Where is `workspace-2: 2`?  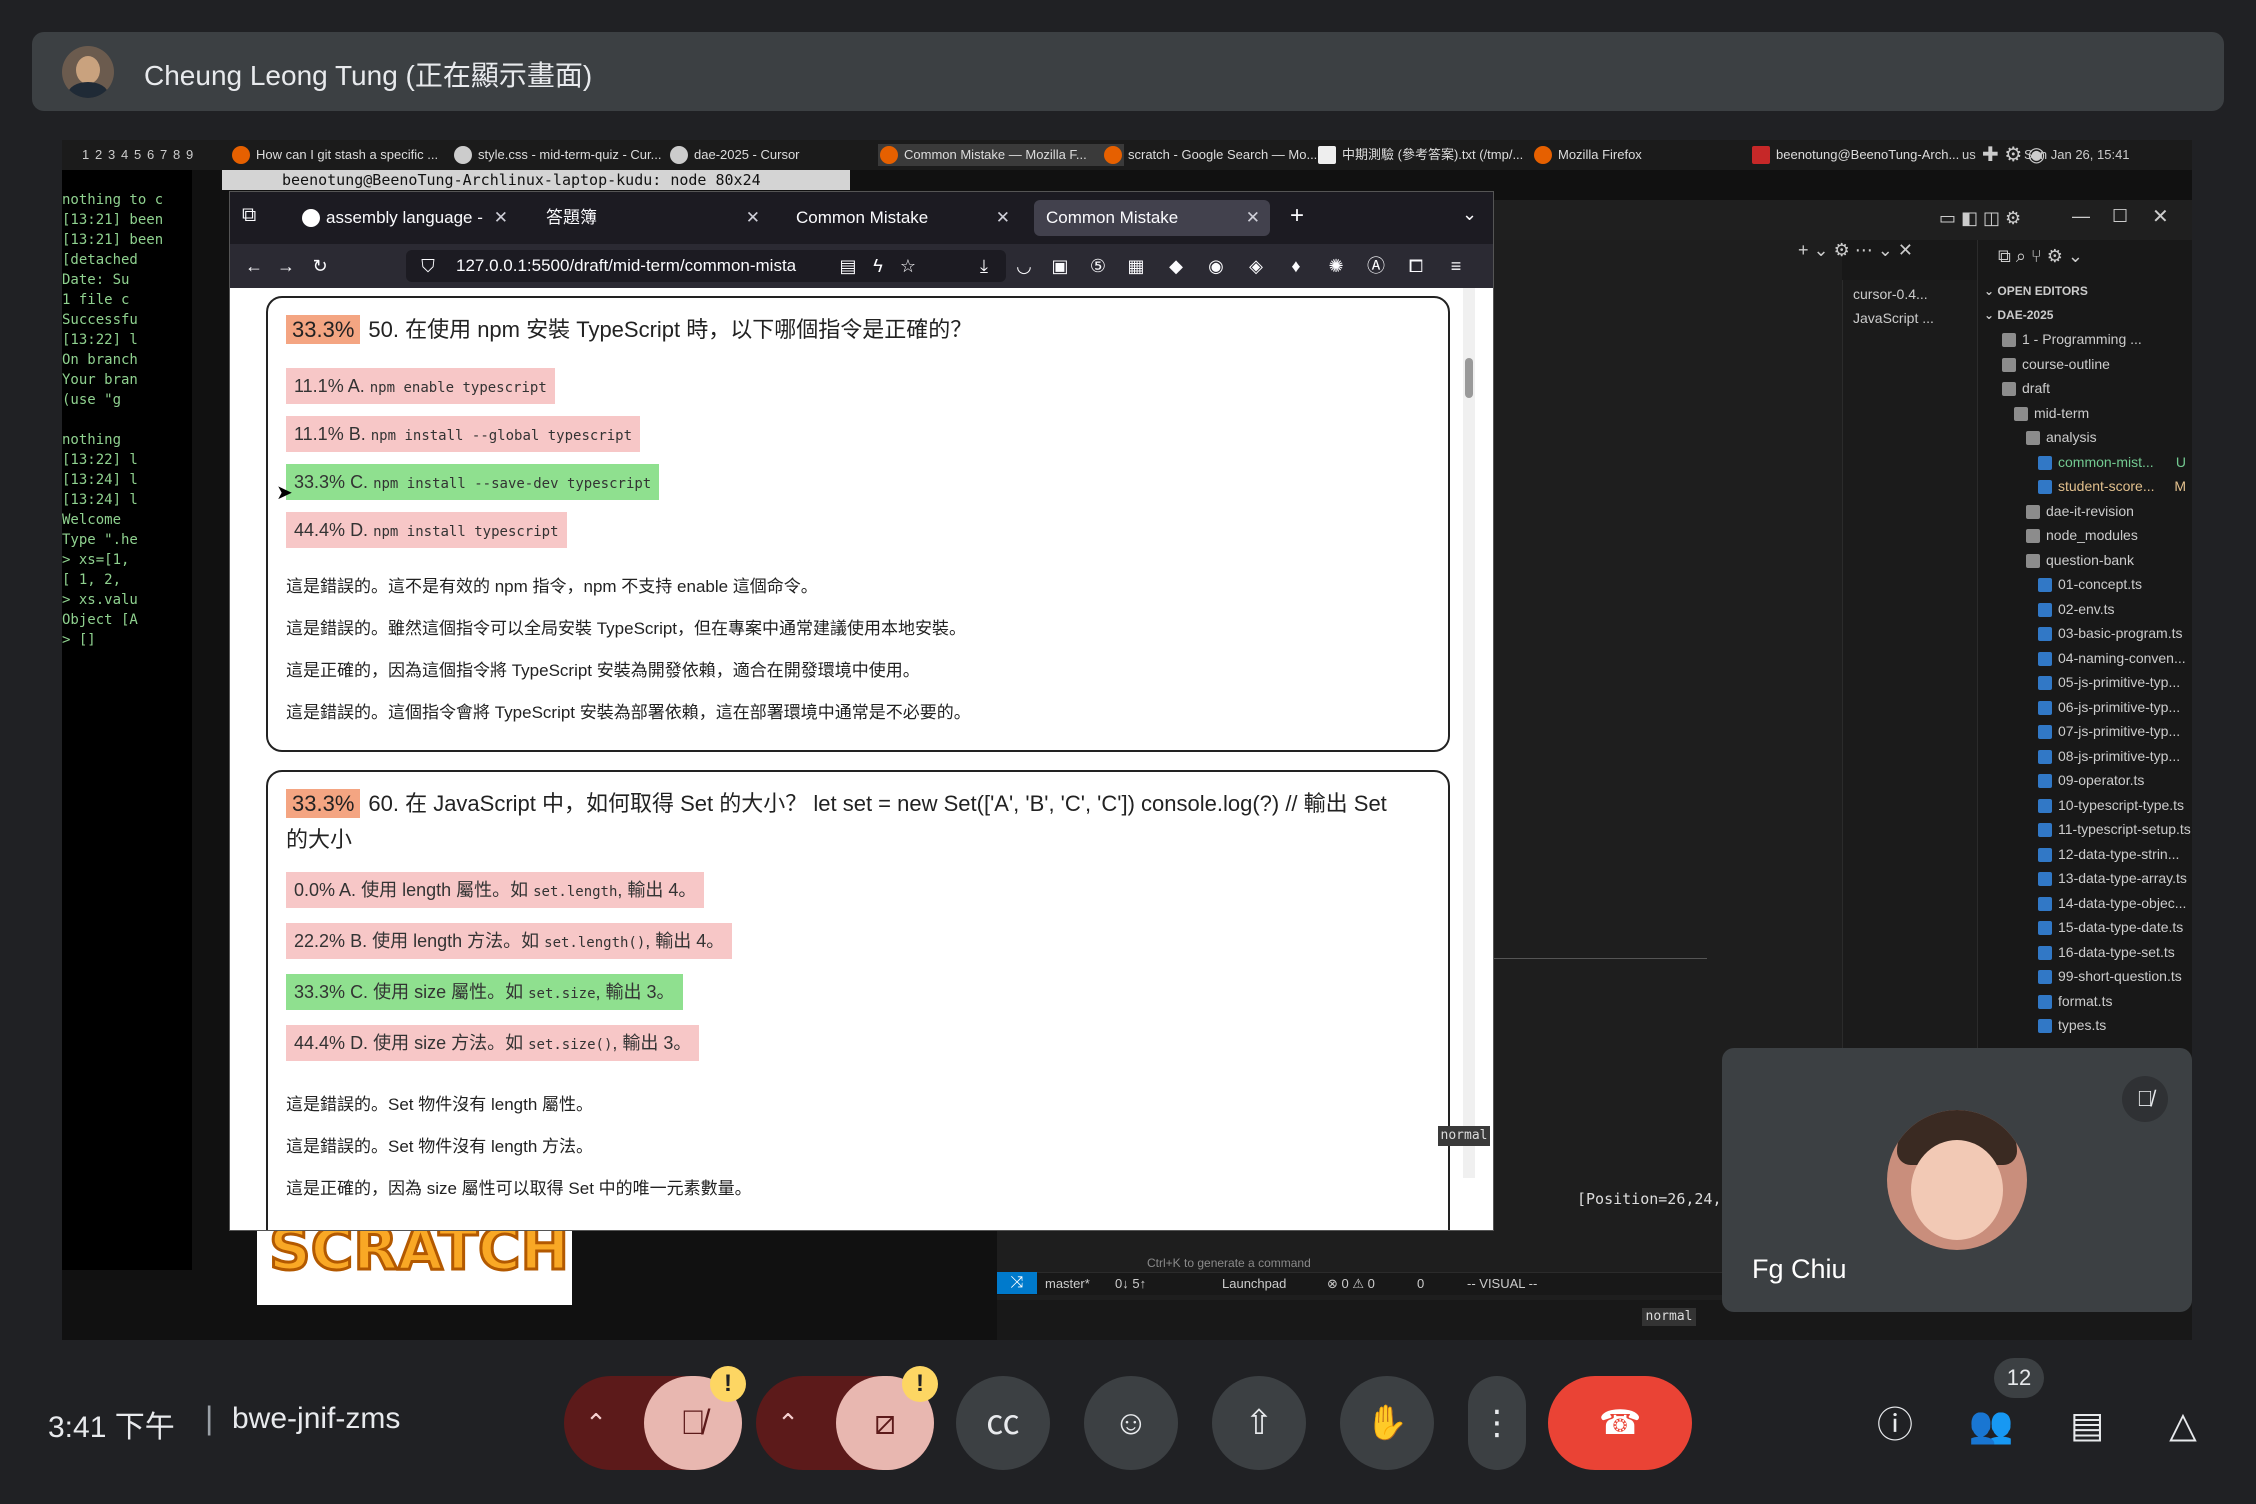
workspace-2: 2 is located at coordinates (98, 154).